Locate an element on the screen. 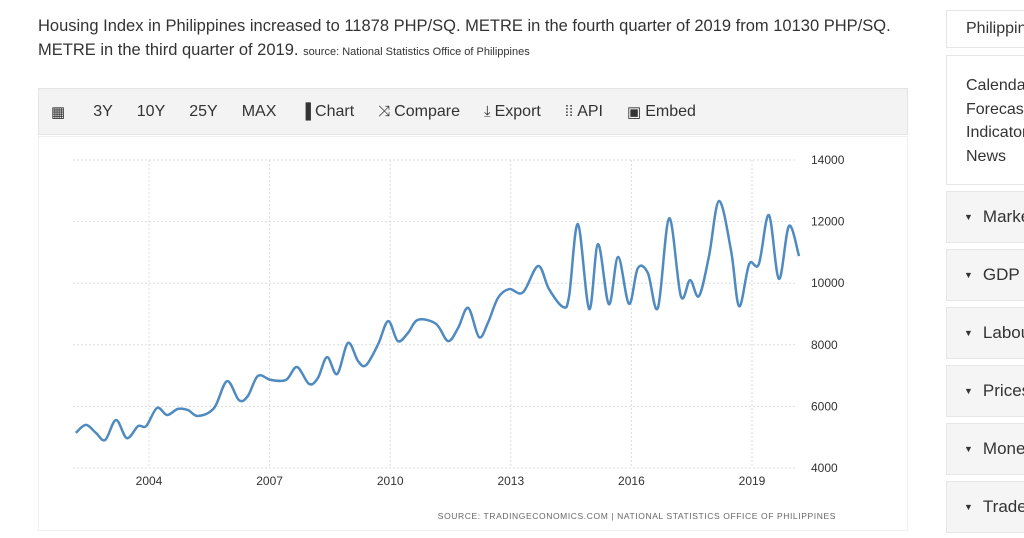  sidebar-section-labour: ▼ Labour is located at coordinates (985, 333).